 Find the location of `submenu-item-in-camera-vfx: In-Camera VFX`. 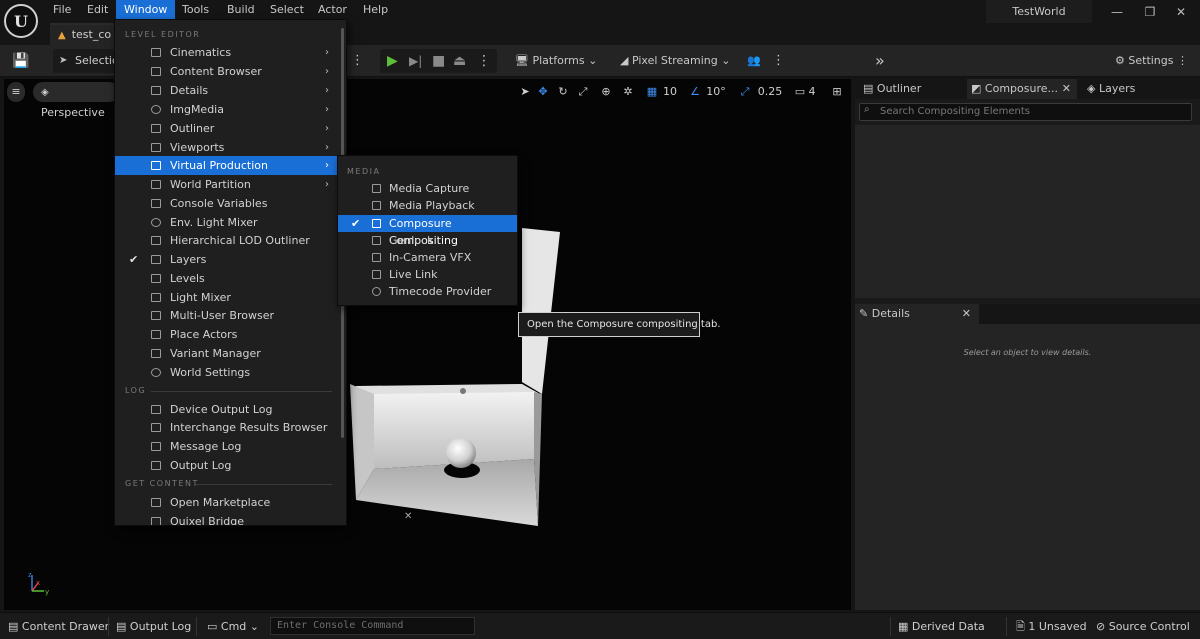

submenu-item-in-camera-vfx: In-Camera VFX is located at coordinates (427, 257).